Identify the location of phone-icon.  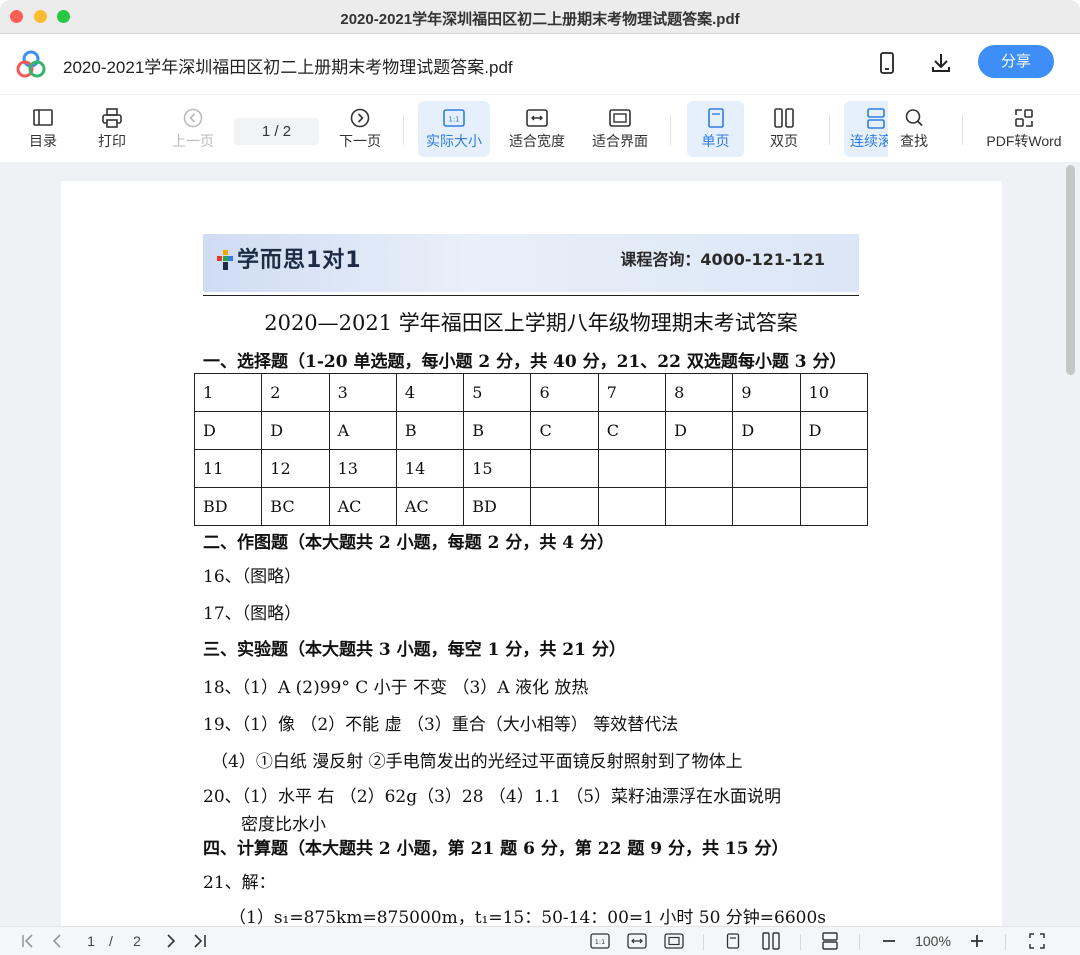
(887, 63).